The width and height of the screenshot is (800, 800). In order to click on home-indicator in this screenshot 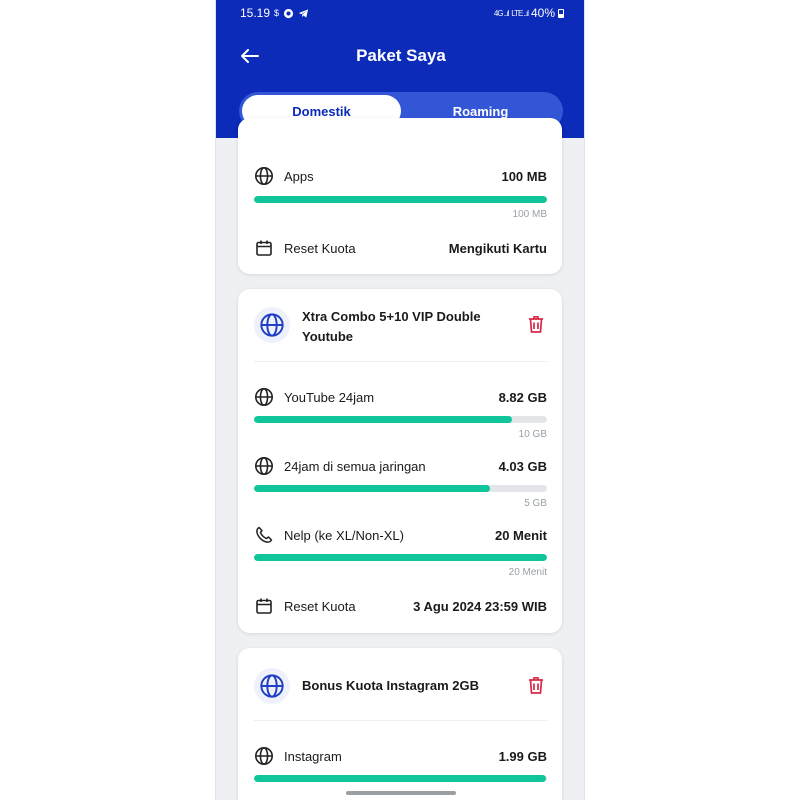, I will do `click(401, 793)`.